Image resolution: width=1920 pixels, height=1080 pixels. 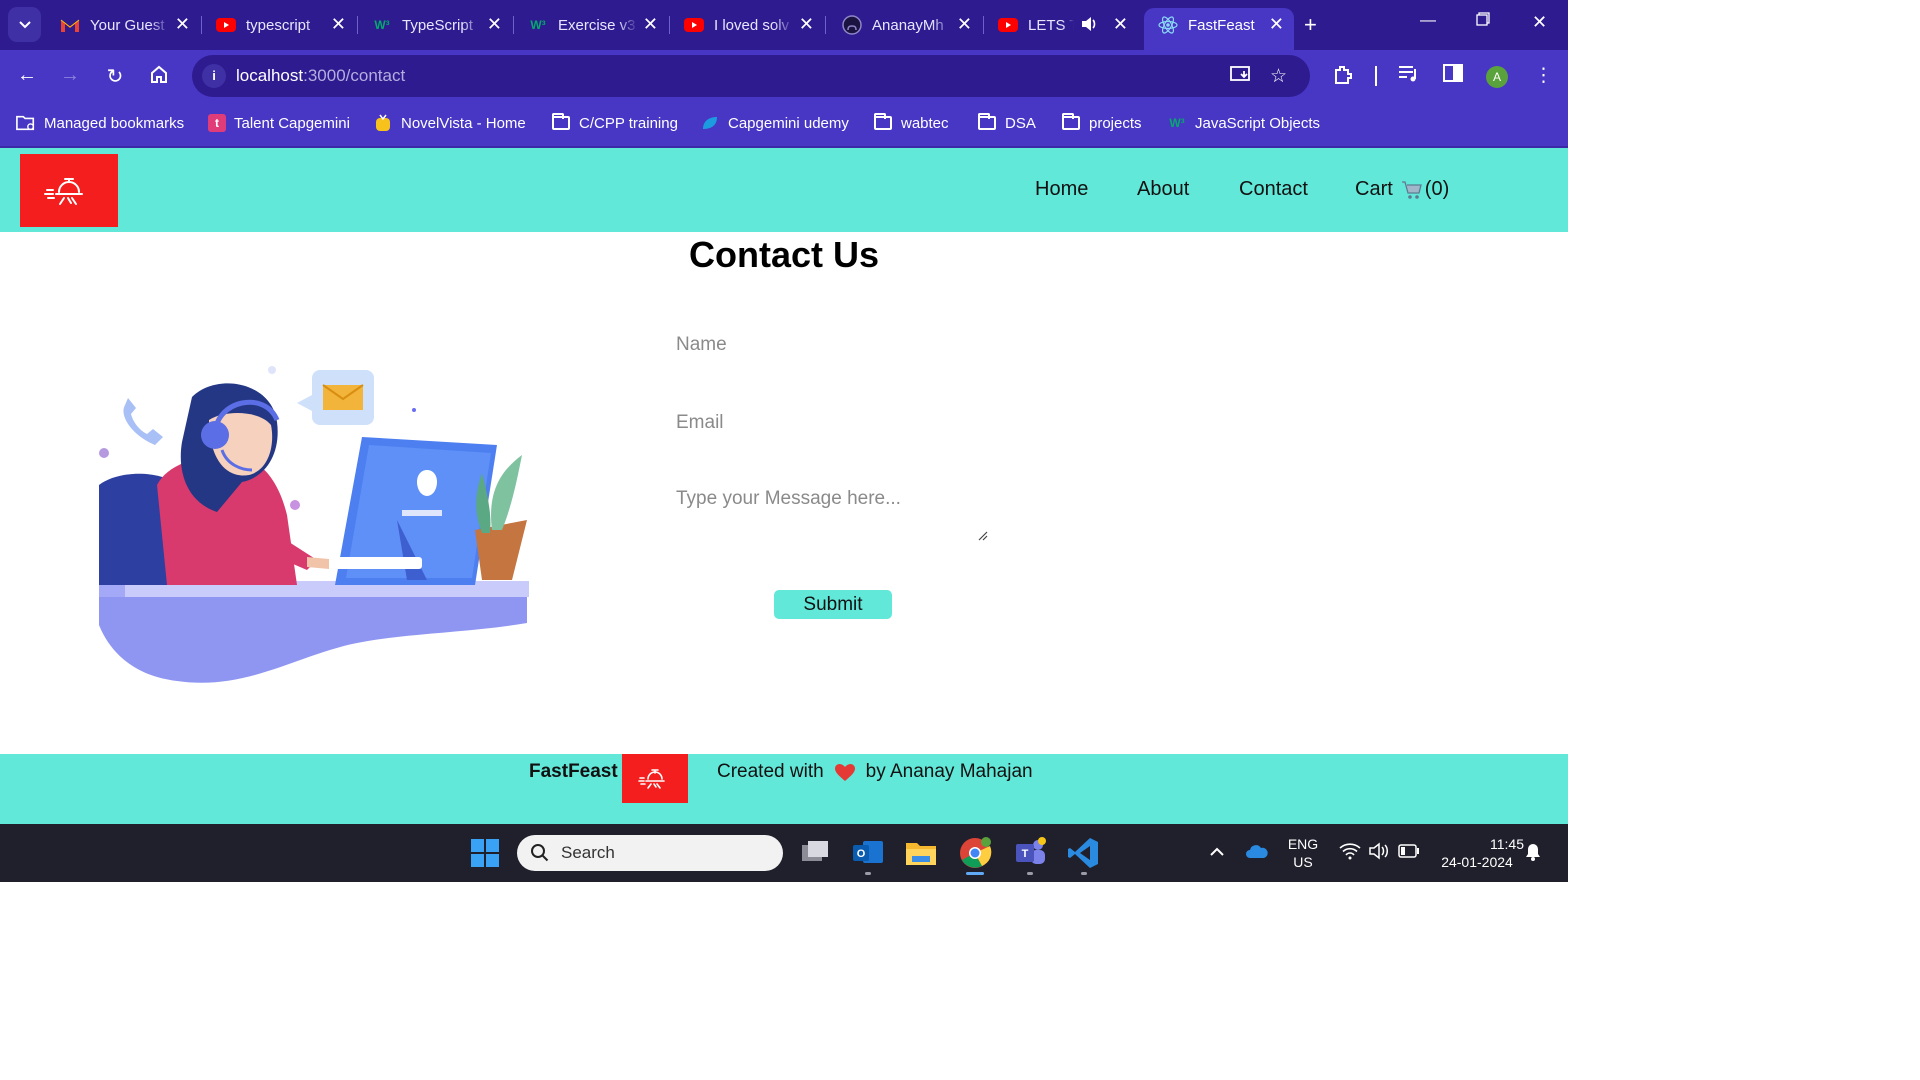 I want to click on bookmark-star-icon: ☆, so click(x=1278, y=76).